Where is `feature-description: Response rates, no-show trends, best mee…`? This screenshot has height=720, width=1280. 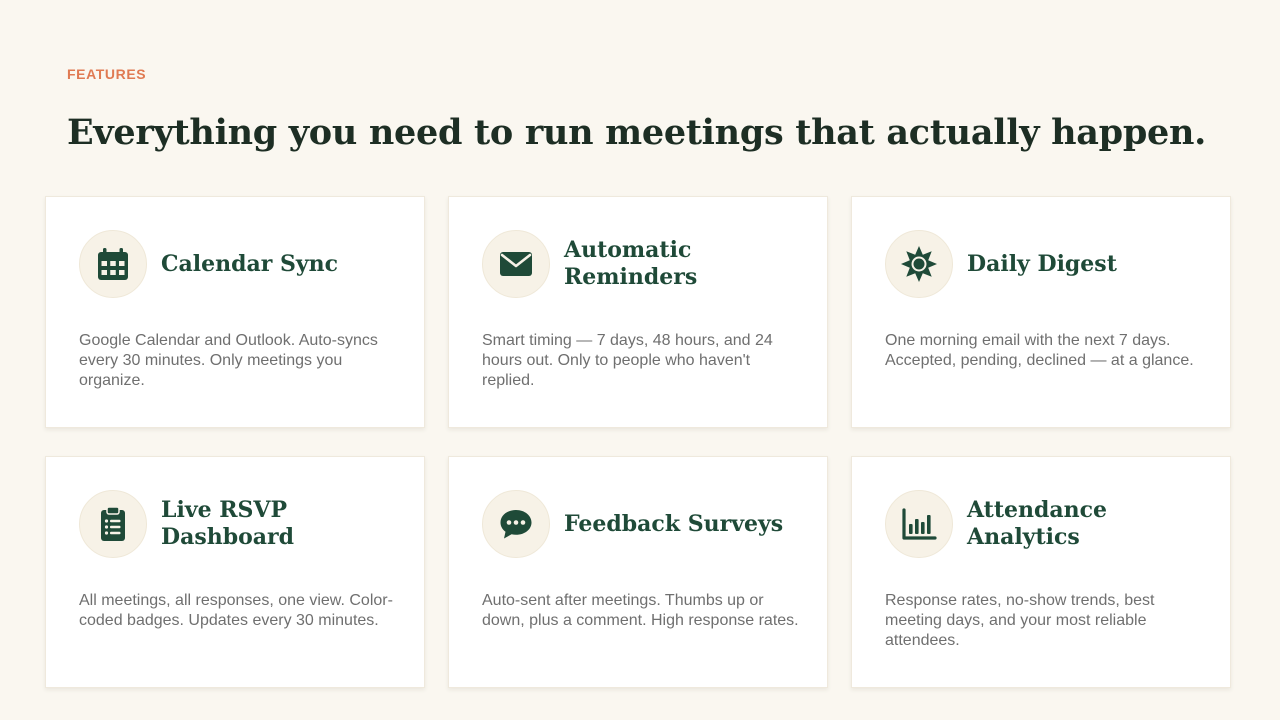 feature-description: Response rates, no-show trends, best mee… is located at coordinates (1020, 620).